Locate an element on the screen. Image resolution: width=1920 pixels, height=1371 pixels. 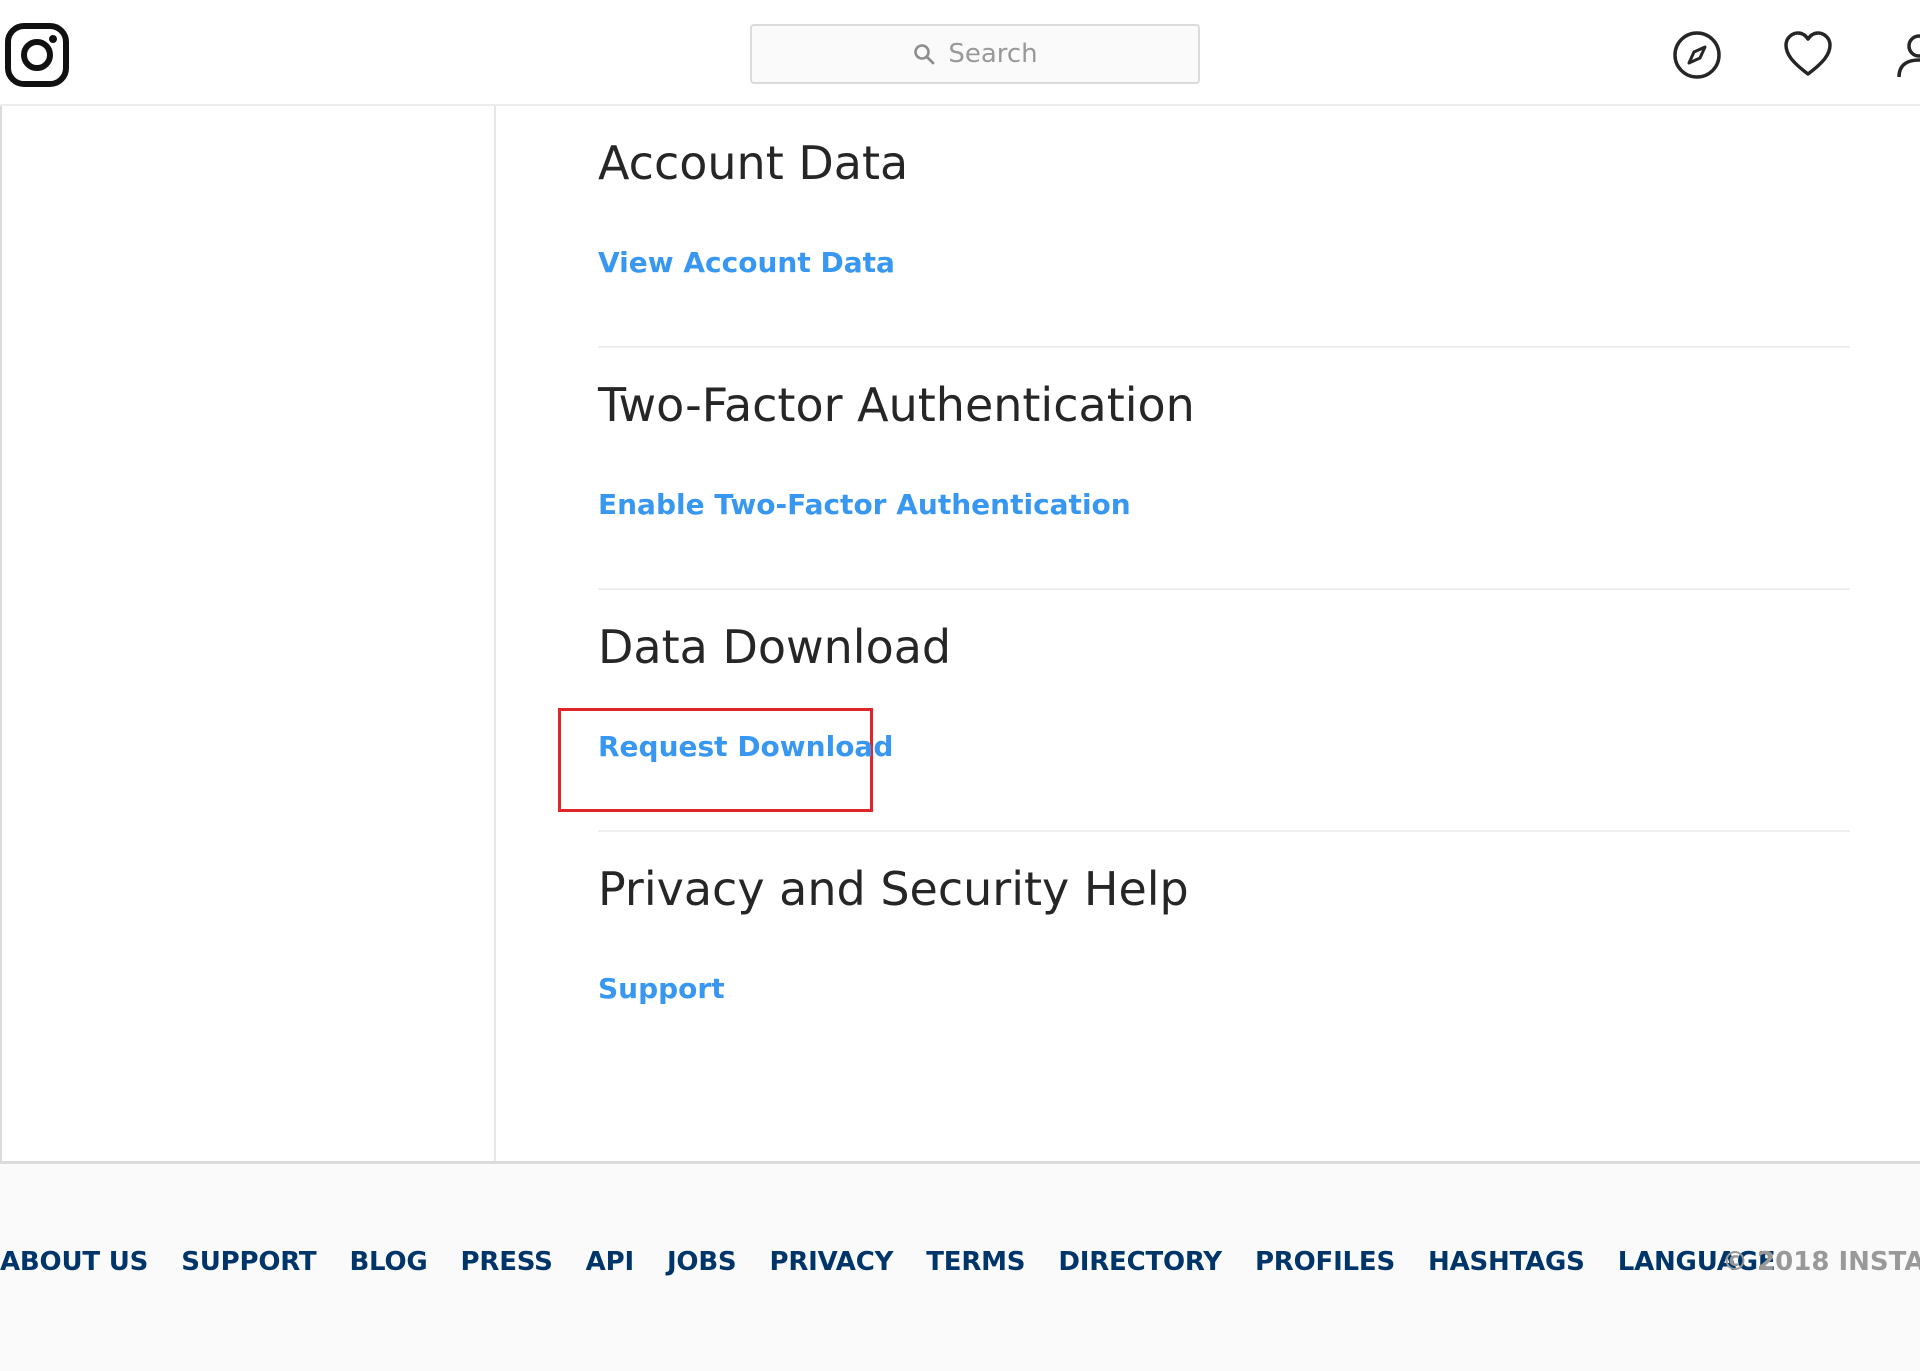
copyright-text: © 2018 INSTAGRA is located at coordinates (1821, 1262).